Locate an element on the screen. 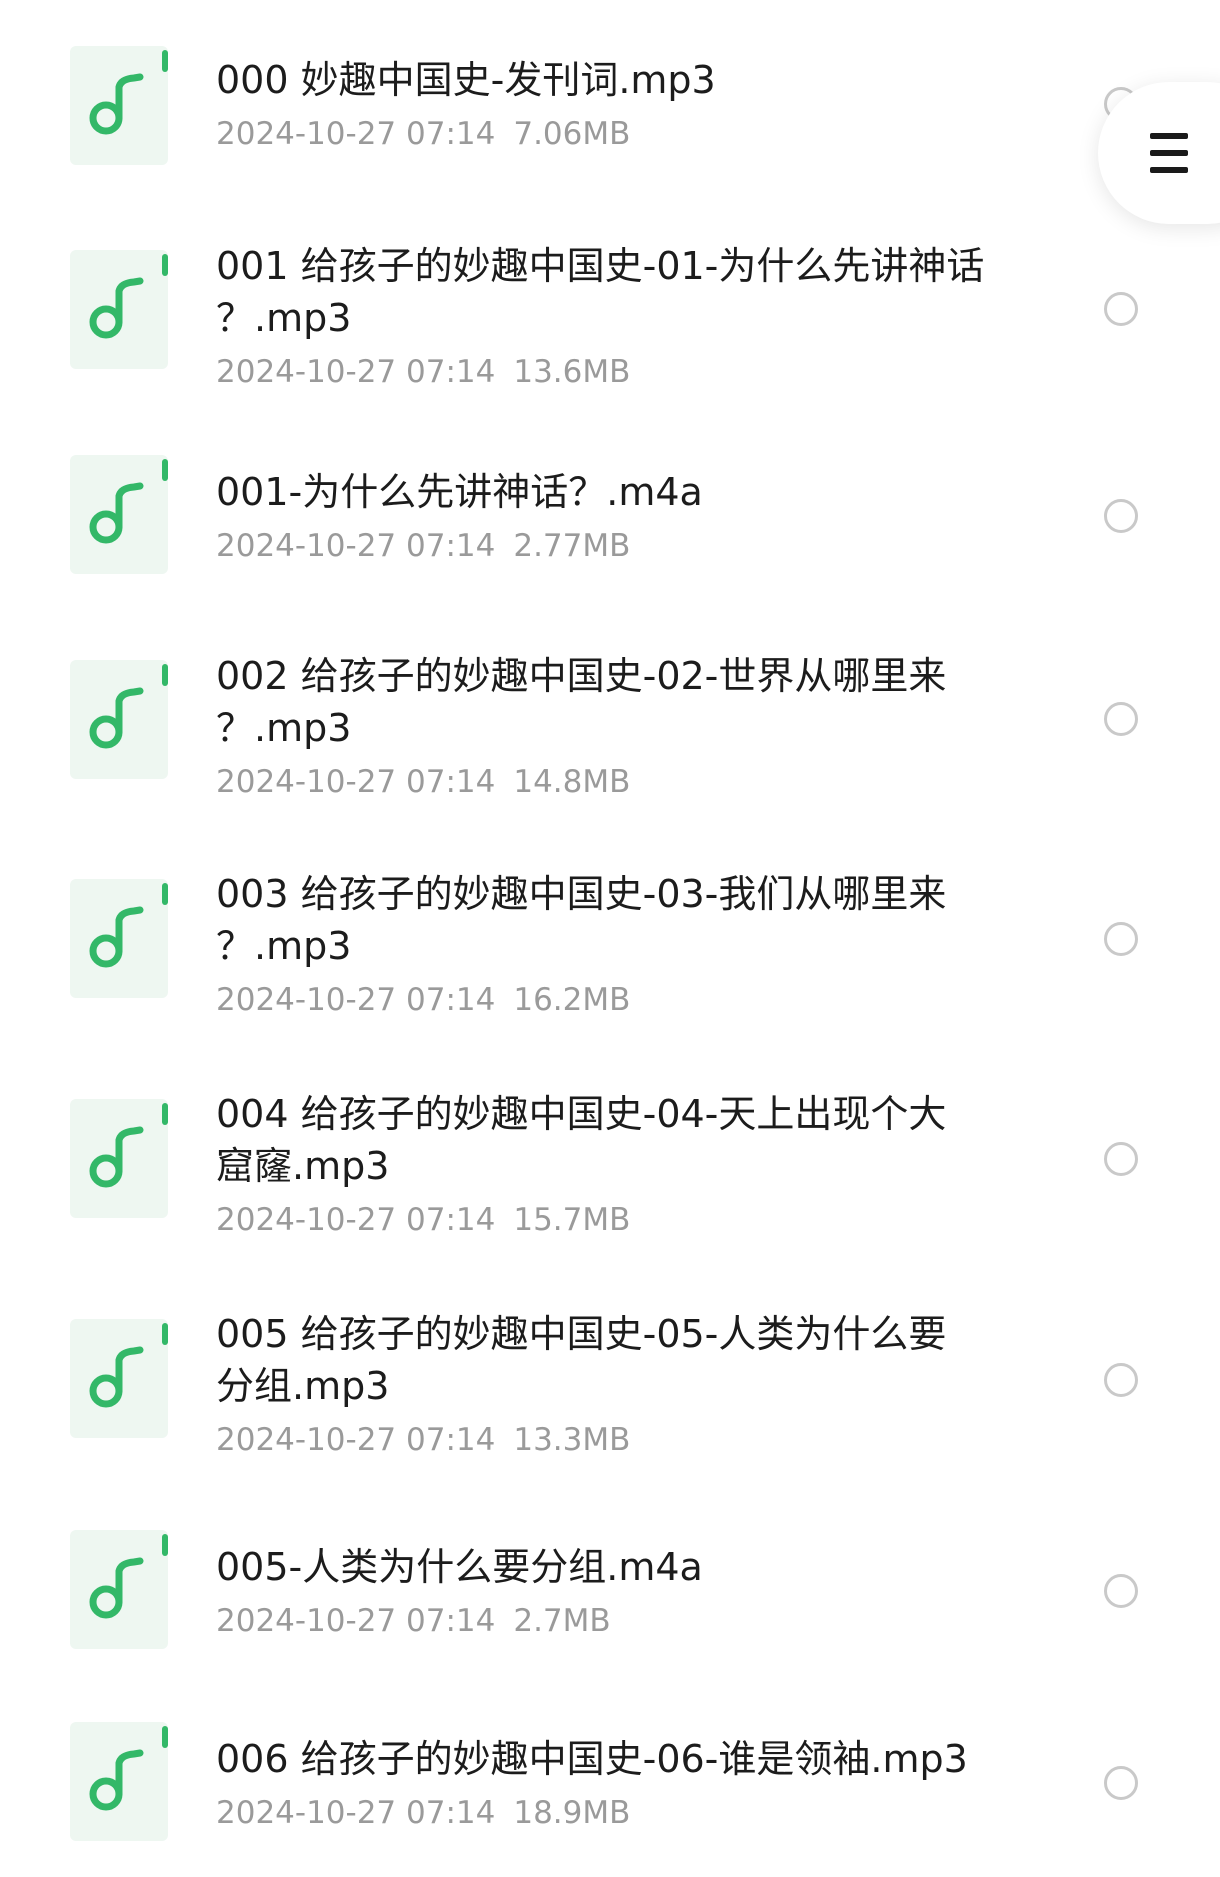 Image resolution: width=1220 pixels, height=1877 pixels. file-size: 2.7MB is located at coordinates (562, 1621).